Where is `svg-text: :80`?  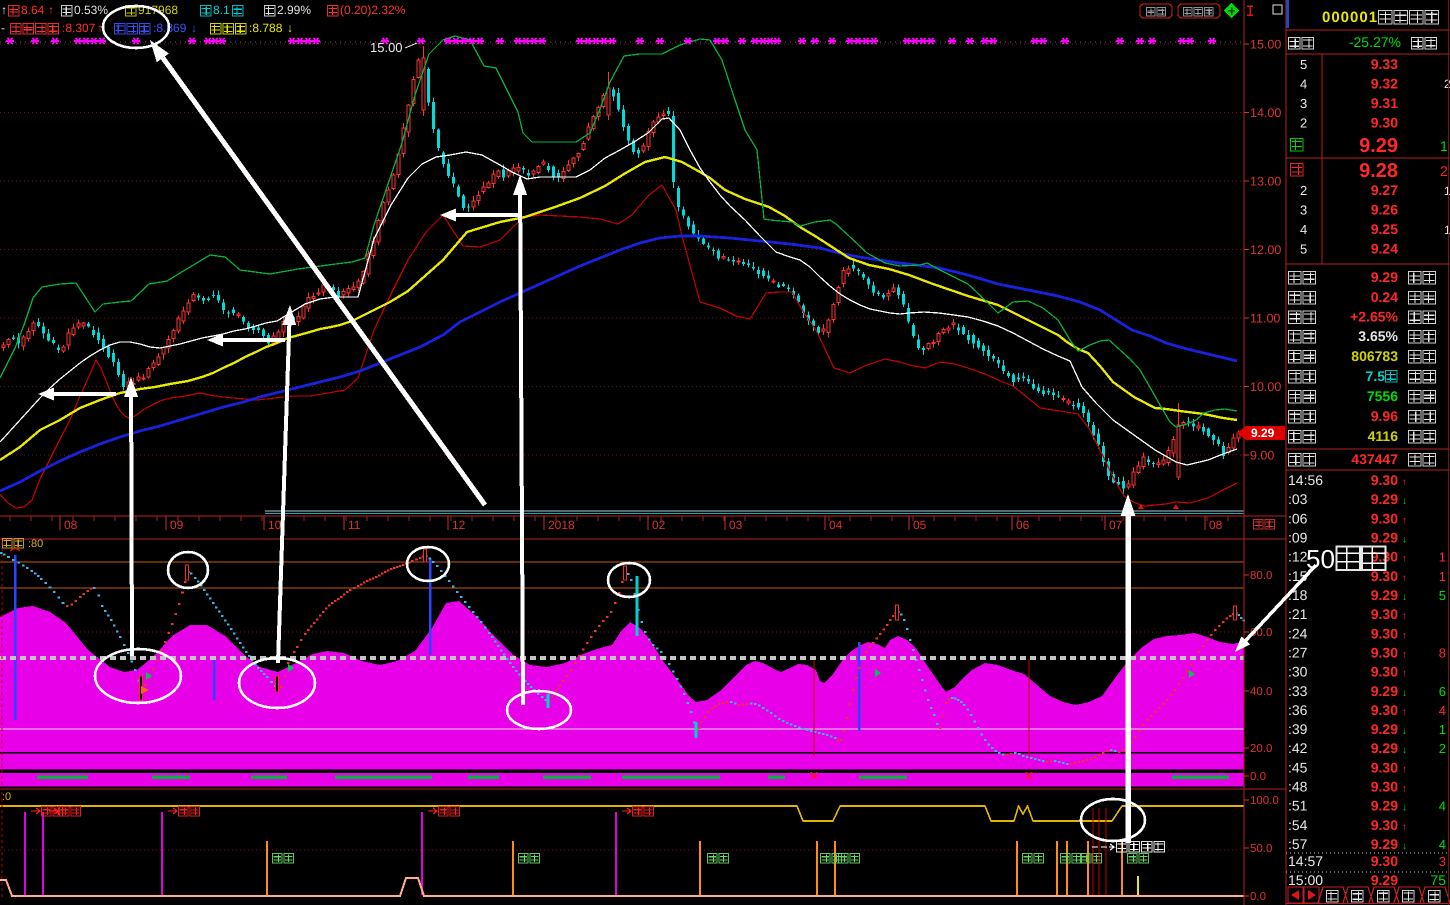 svg-text: :80 is located at coordinates (35, 544).